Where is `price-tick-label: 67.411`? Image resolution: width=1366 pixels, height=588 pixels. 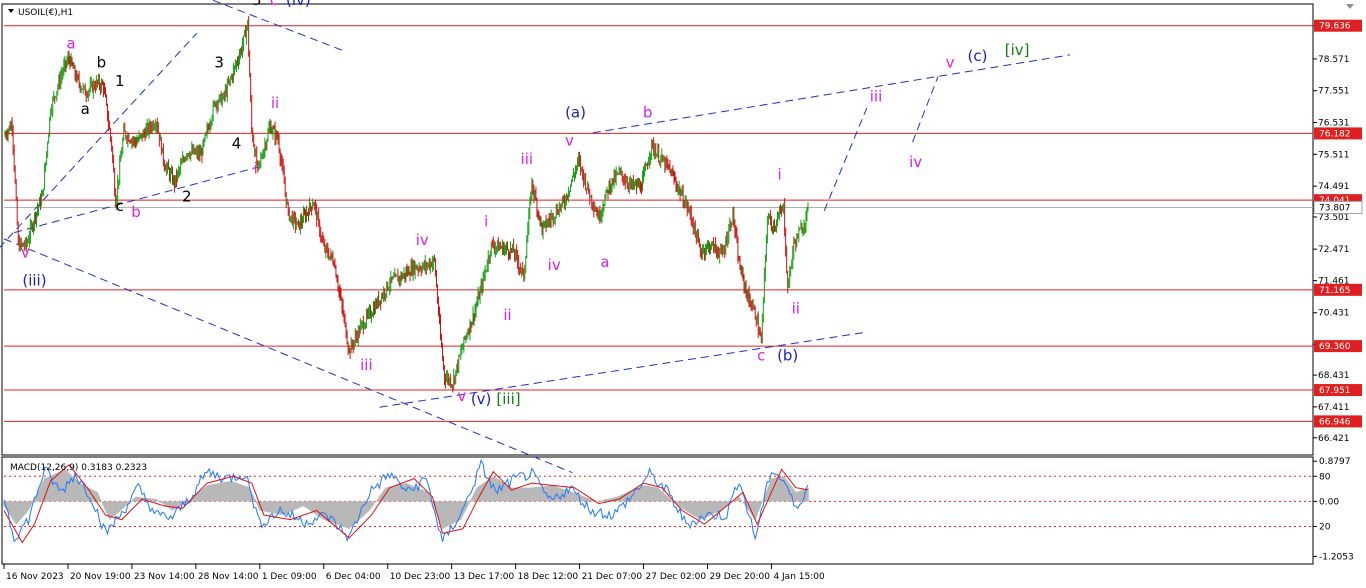
price-tick-label: 67.411 is located at coordinates (1334, 408).